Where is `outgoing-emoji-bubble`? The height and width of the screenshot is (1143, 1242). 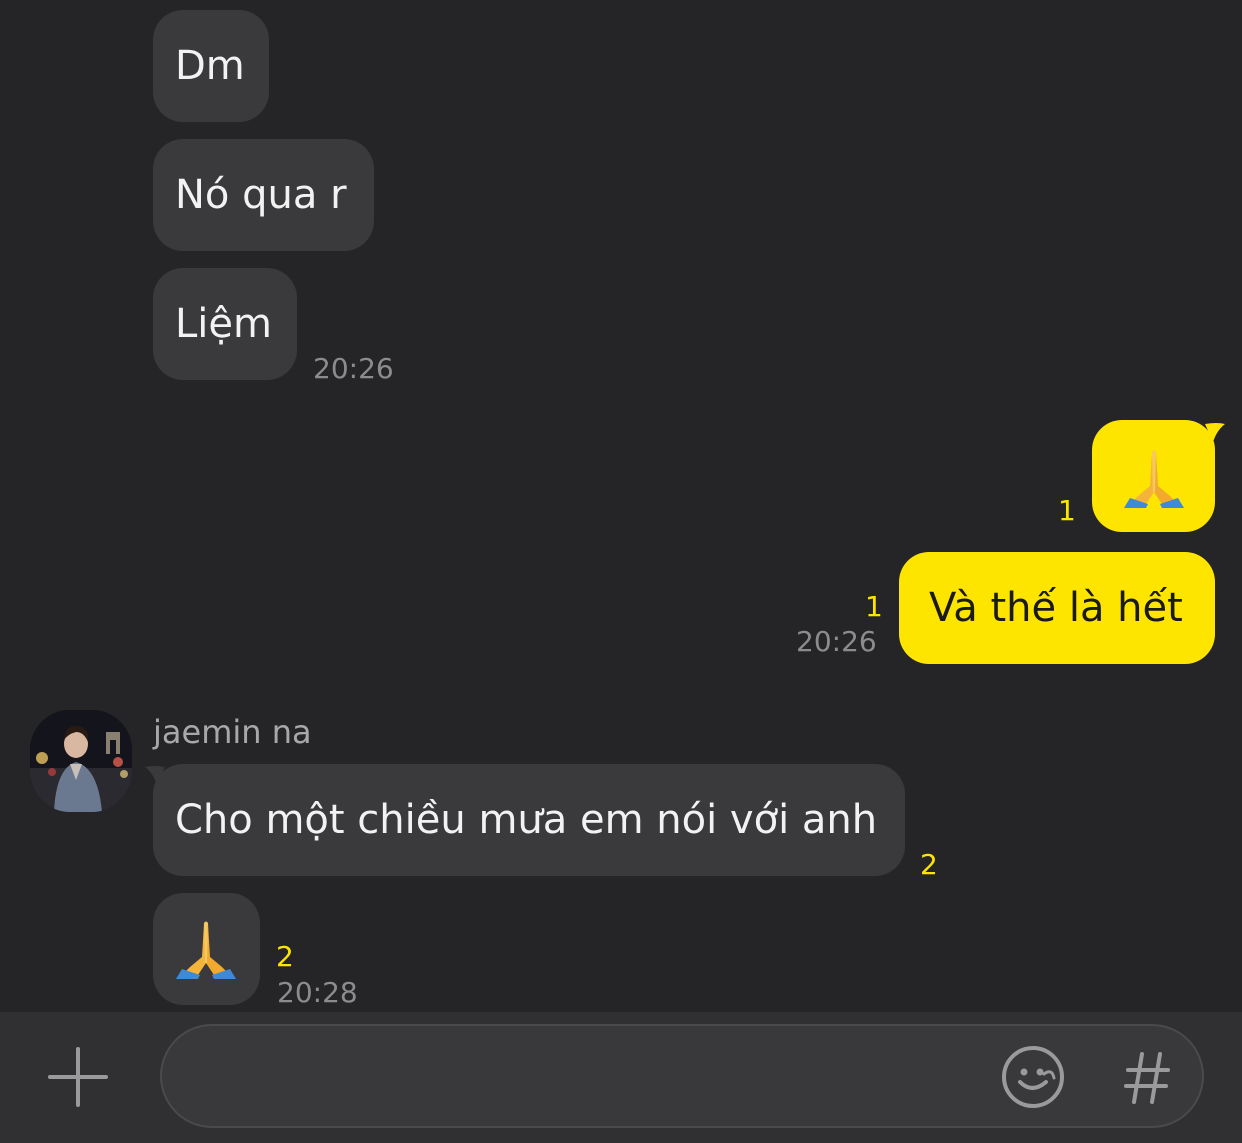
outgoing-emoji-bubble is located at coordinates (1153, 476).